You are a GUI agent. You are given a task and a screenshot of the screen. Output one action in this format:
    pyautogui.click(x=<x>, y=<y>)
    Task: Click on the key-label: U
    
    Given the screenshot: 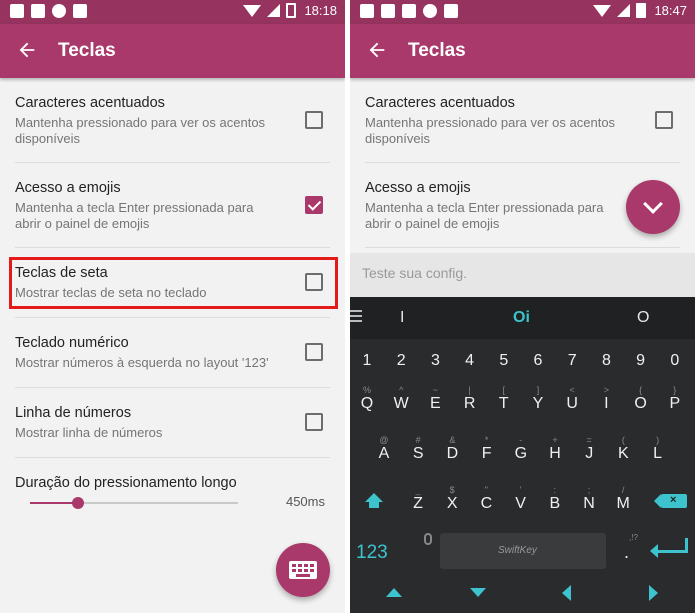 What is the action you would take?
    pyautogui.click(x=572, y=403)
    